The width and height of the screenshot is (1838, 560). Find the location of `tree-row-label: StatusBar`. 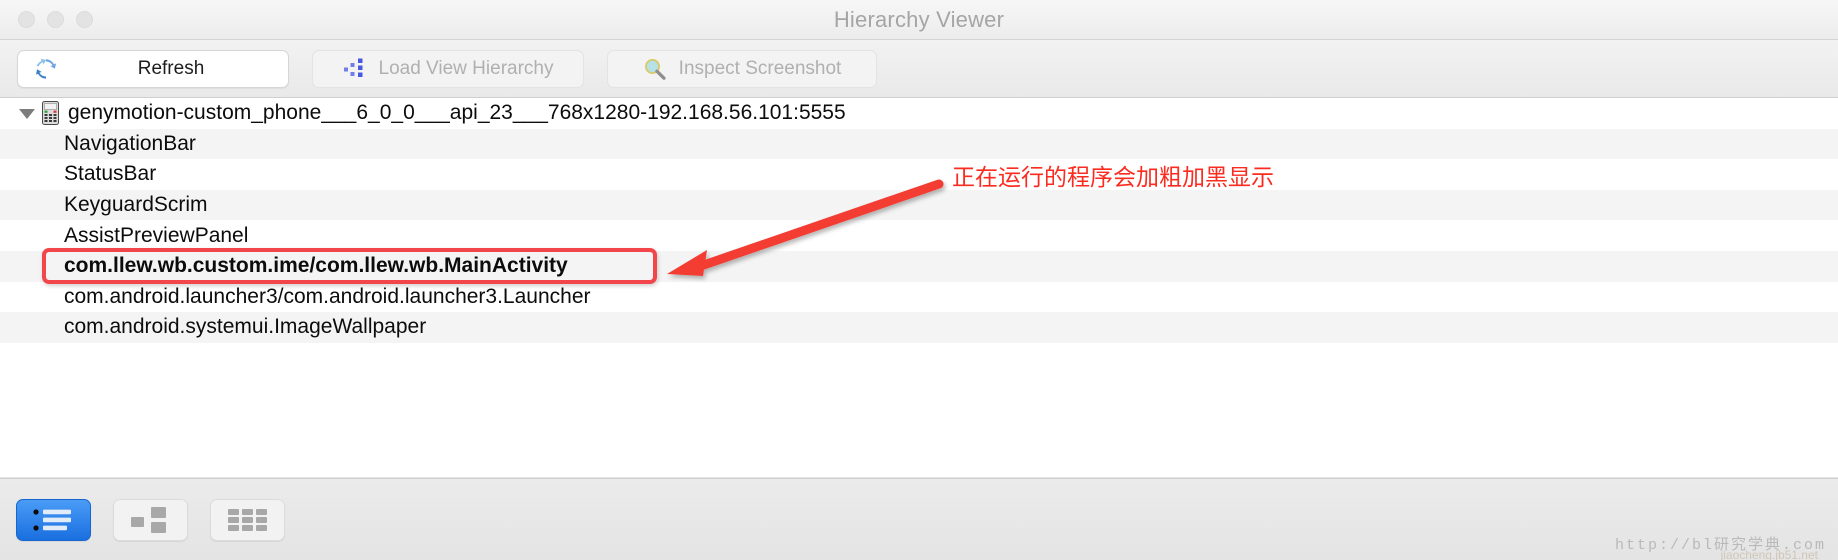

tree-row-label: StatusBar is located at coordinates (110, 174).